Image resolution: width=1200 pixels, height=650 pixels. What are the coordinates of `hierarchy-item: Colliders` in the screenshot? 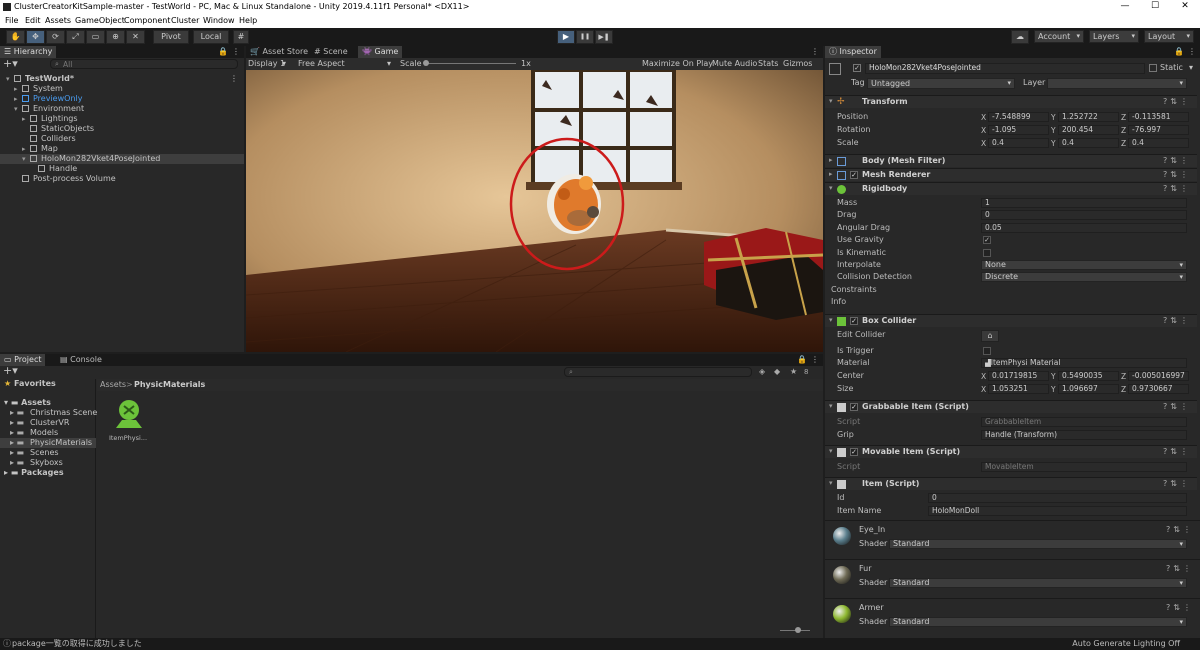 It's located at (122, 139).